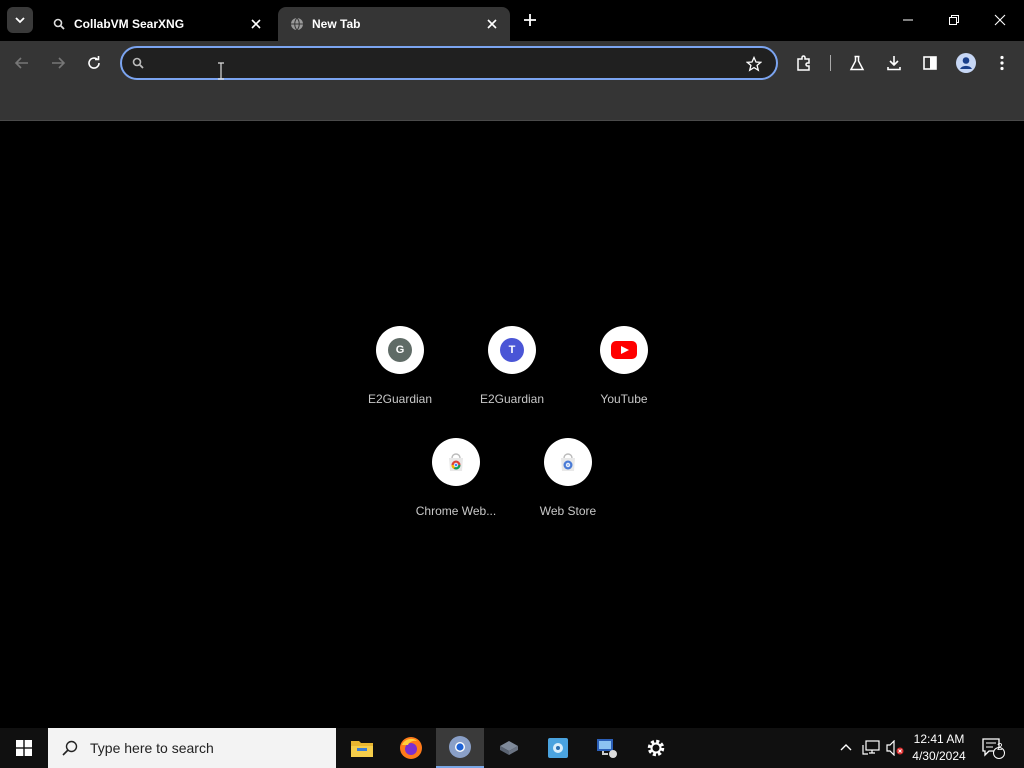 This screenshot has width=1024, height=768. What do you see at coordinates (830, 63) in the screenshot?
I see `toolbar-divider` at bounding box center [830, 63].